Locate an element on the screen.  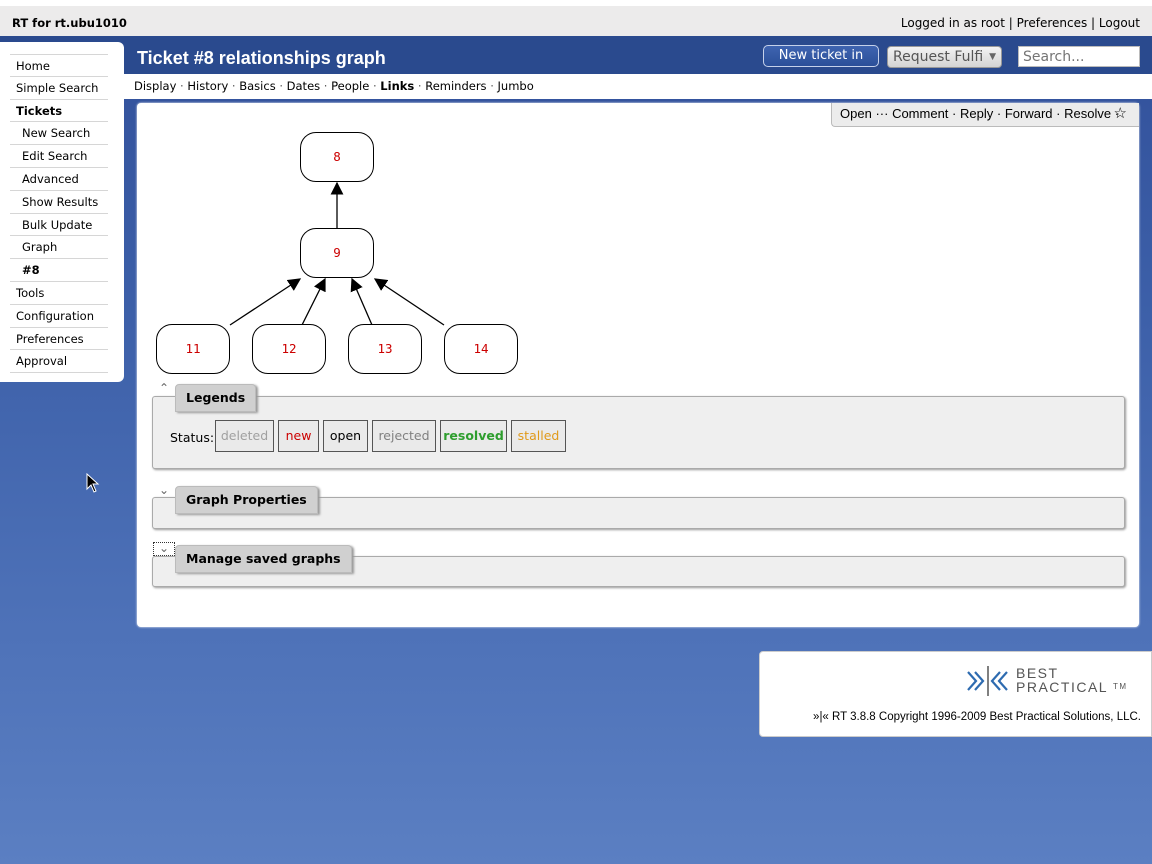
sidebar-item-home: Home is located at coordinates (59, 65).